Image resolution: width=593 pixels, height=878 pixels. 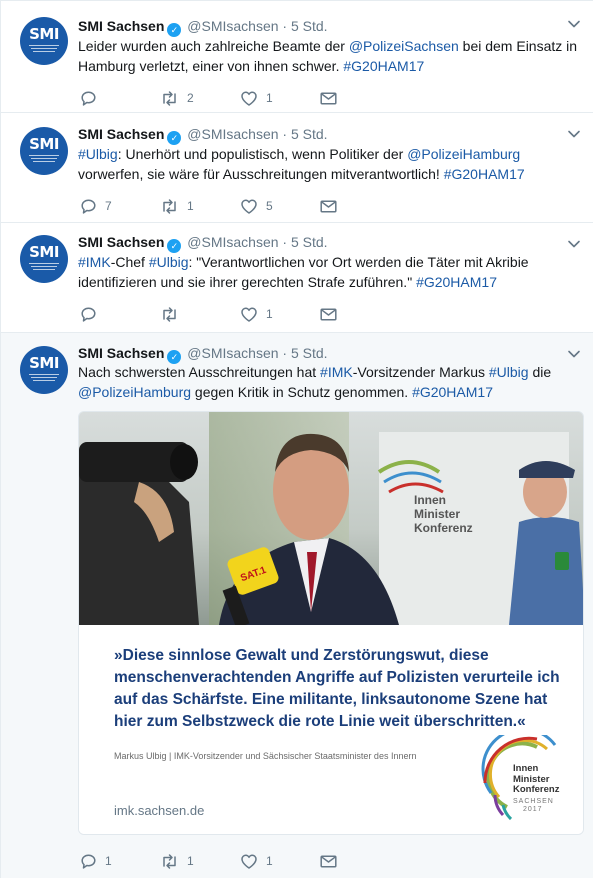 What do you see at coordinates (420, 372) in the screenshot?
I see `tweet-text-segment: -Vorsitzender Markus` at bounding box center [420, 372].